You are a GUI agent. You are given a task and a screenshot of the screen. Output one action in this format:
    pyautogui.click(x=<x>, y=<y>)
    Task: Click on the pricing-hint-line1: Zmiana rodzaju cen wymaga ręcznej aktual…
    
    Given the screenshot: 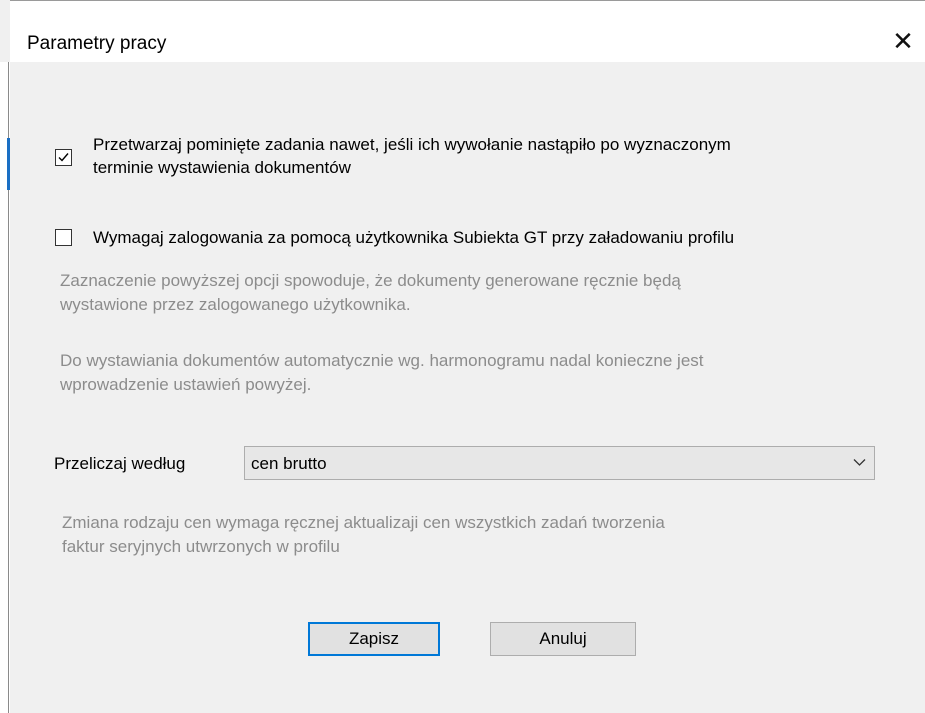 What is the action you would take?
    pyautogui.click(x=363, y=522)
    